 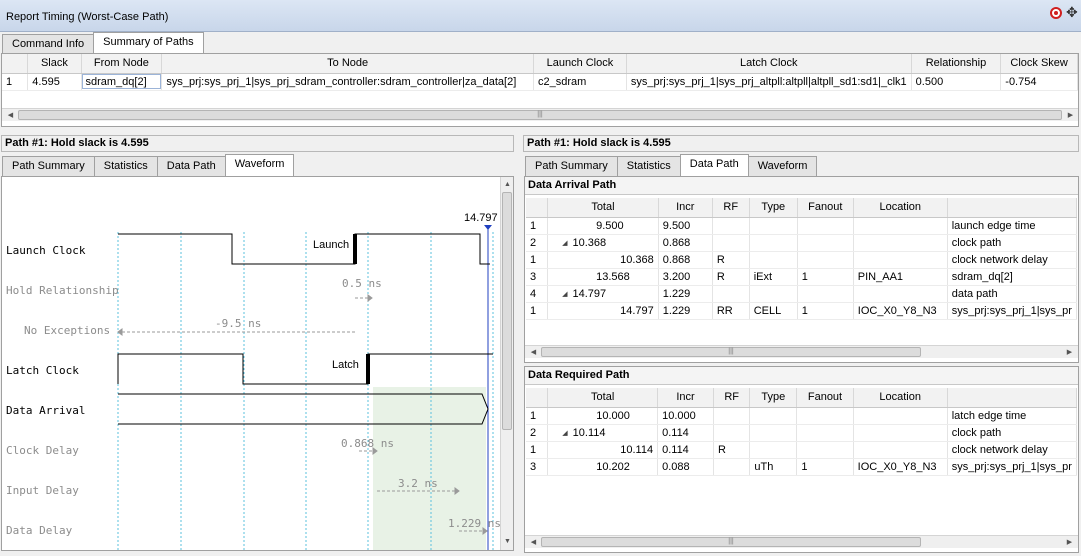 I want to click on total-cell: 10.000, so click(x=603, y=416).